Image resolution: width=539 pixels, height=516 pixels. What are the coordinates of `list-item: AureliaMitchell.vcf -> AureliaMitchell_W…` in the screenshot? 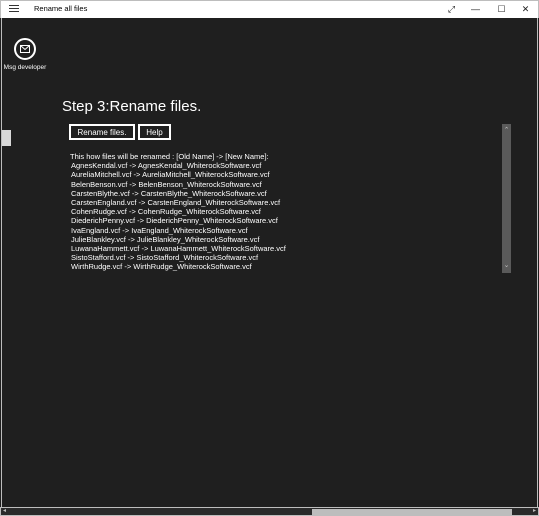 It's located at (170, 175).